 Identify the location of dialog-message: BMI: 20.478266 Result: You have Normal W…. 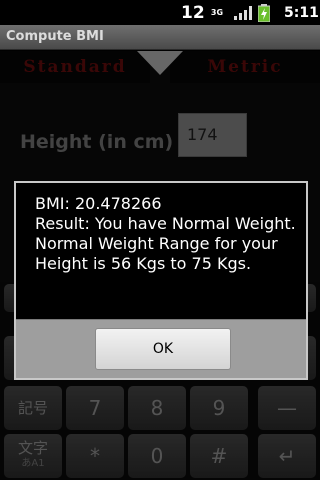
(166, 234).